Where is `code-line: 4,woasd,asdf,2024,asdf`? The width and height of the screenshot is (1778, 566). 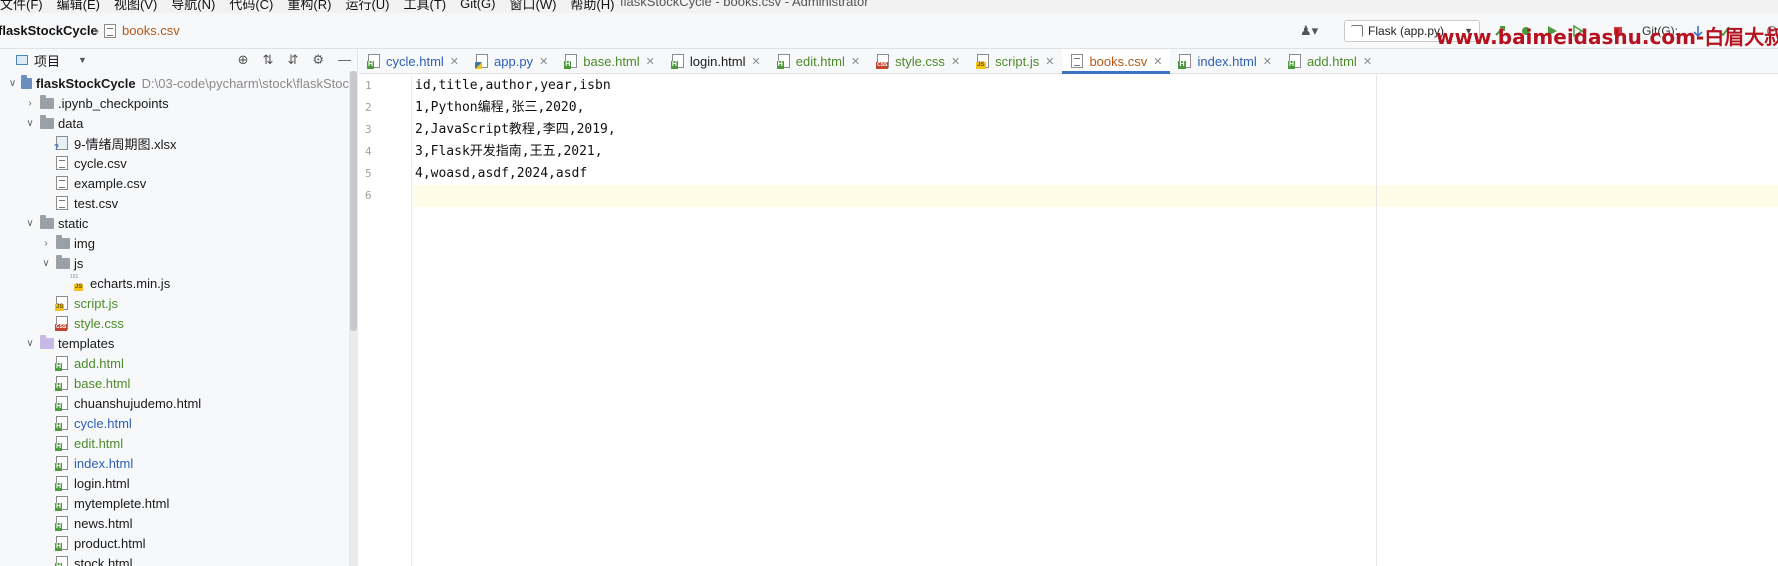
code-line: 4,woasd,asdf,2024,asdf is located at coordinates (1095, 174).